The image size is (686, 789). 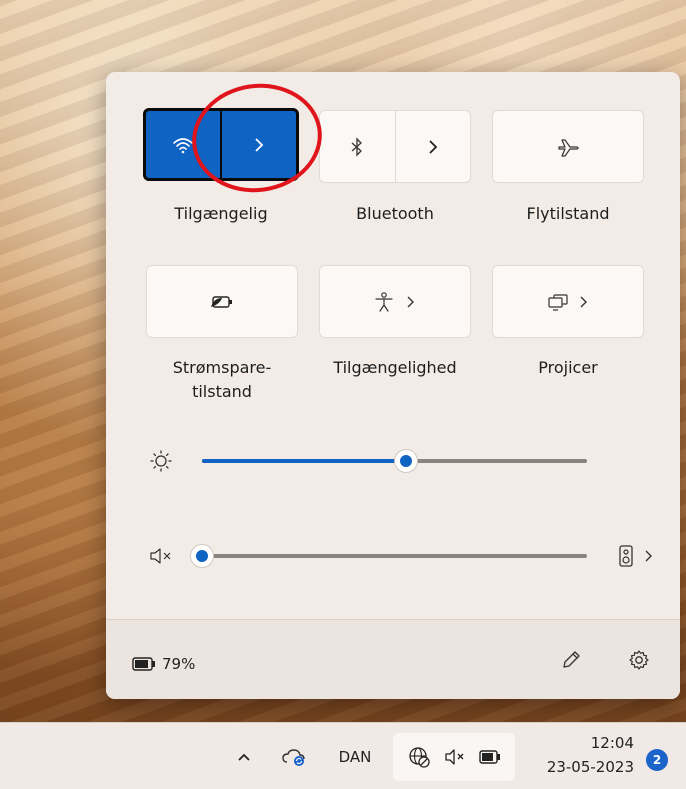 I want to click on onedrive-sync-icon, so click(x=294, y=757).